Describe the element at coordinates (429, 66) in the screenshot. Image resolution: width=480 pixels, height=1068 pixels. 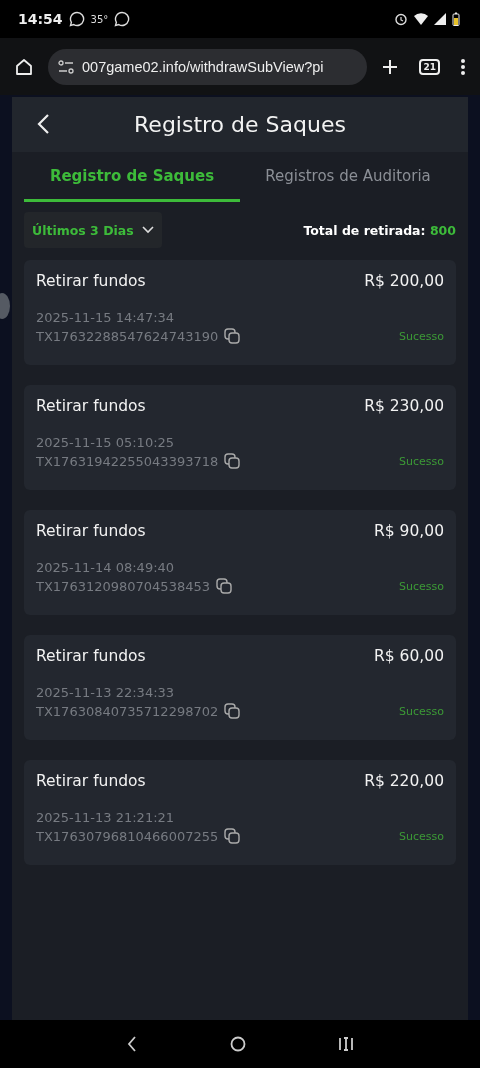
I see `tab-count-button: 21` at that location.